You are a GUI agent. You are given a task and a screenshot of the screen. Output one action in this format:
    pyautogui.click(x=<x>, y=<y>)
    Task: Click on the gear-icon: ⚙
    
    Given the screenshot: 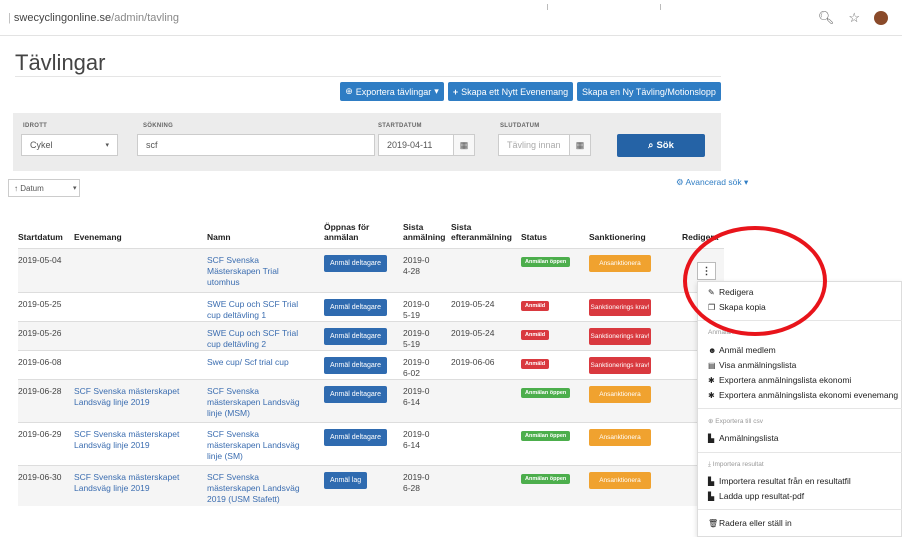 What is the action you would take?
    pyautogui.click(x=680, y=182)
    